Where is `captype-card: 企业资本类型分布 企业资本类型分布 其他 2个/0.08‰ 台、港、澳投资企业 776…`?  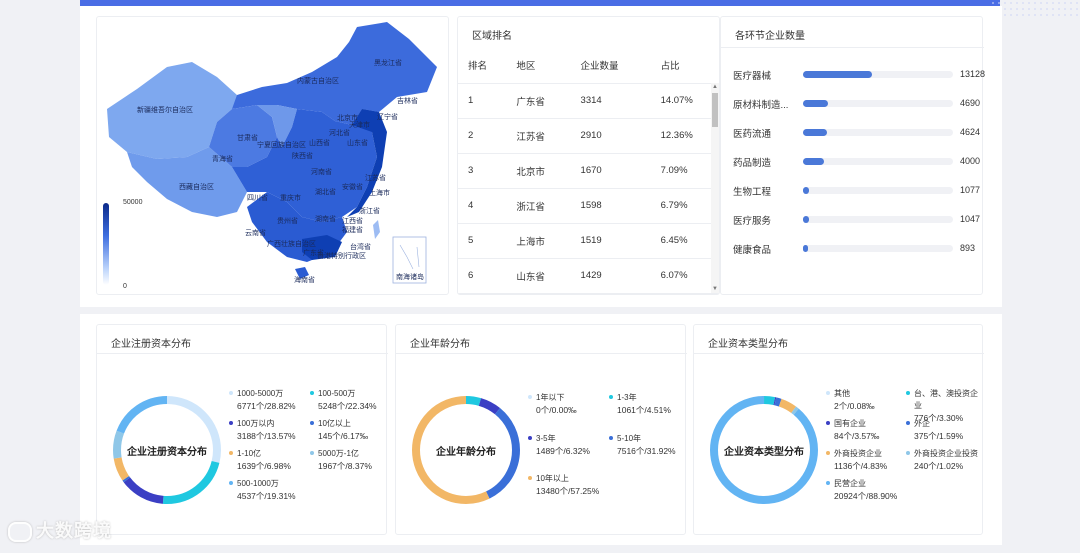 captype-card: 企业资本类型分布 企业资本类型分布 其他 2个/0.08‰ 台、港、澳投资企业 776… is located at coordinates (838, 429).